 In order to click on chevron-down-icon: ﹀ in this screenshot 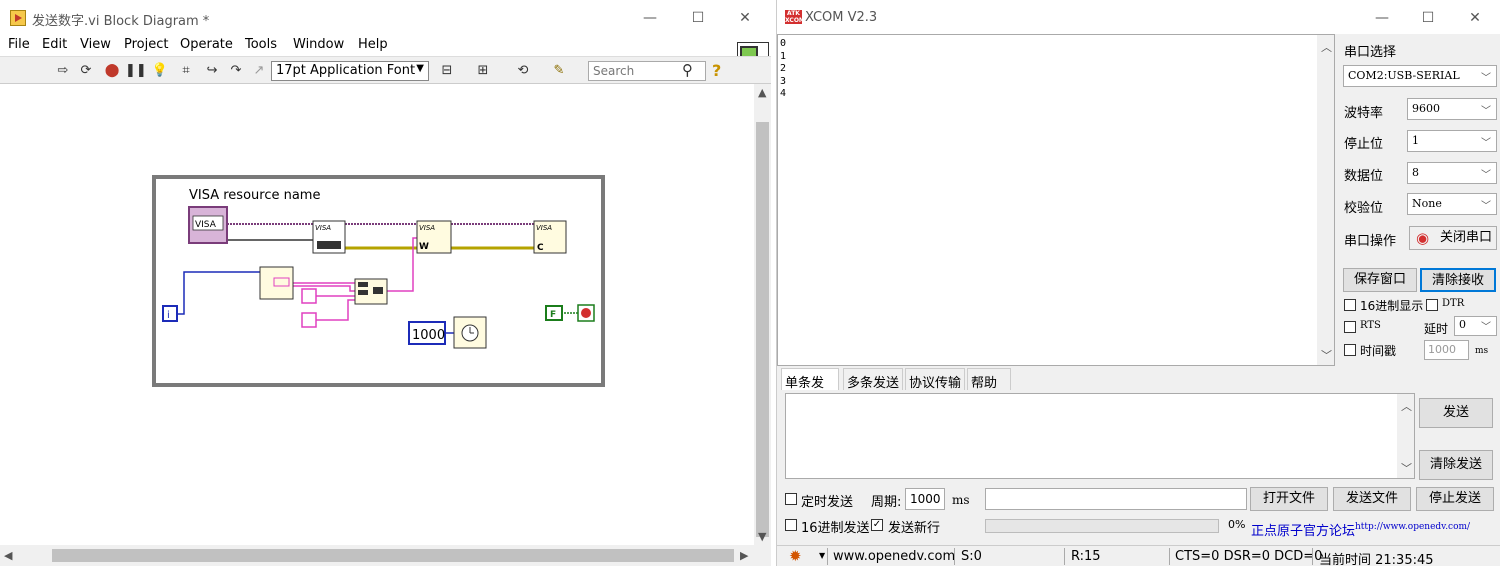, I will do `click(1486, 206)`.